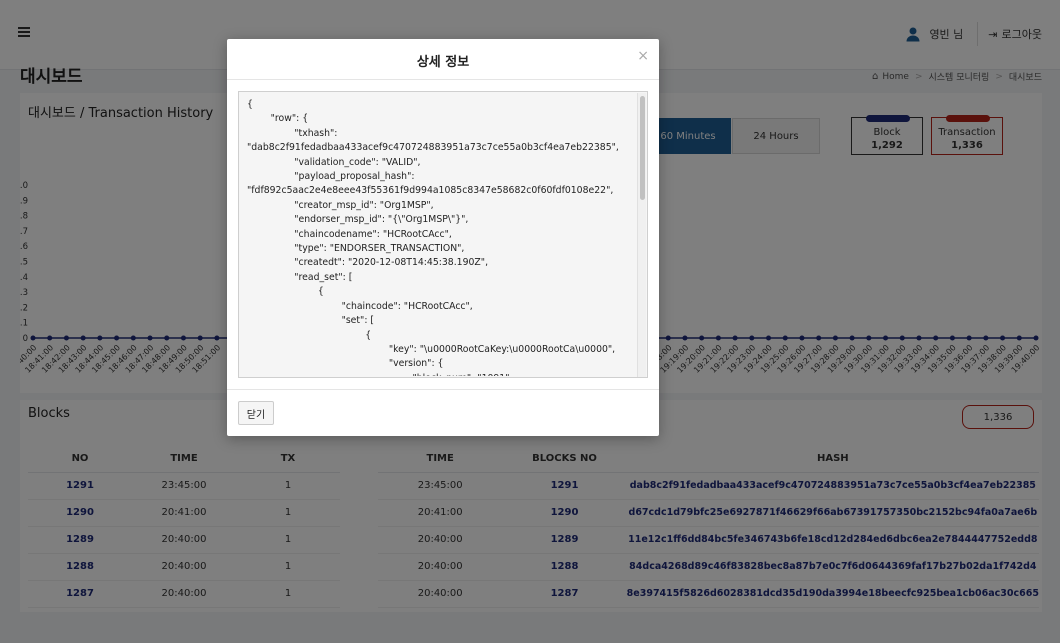 This screenshot has height=643, width=1060. I want to click on json-line: "creator_msp_id": "Org1MSP",, so click(340, 205).